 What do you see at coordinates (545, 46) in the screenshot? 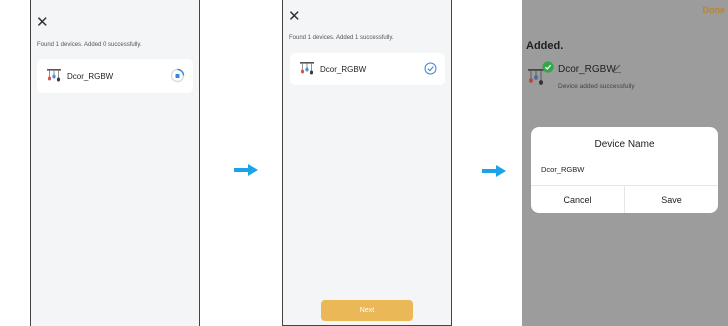
I see `page-title: Added.` at bounding box center [545, 46].